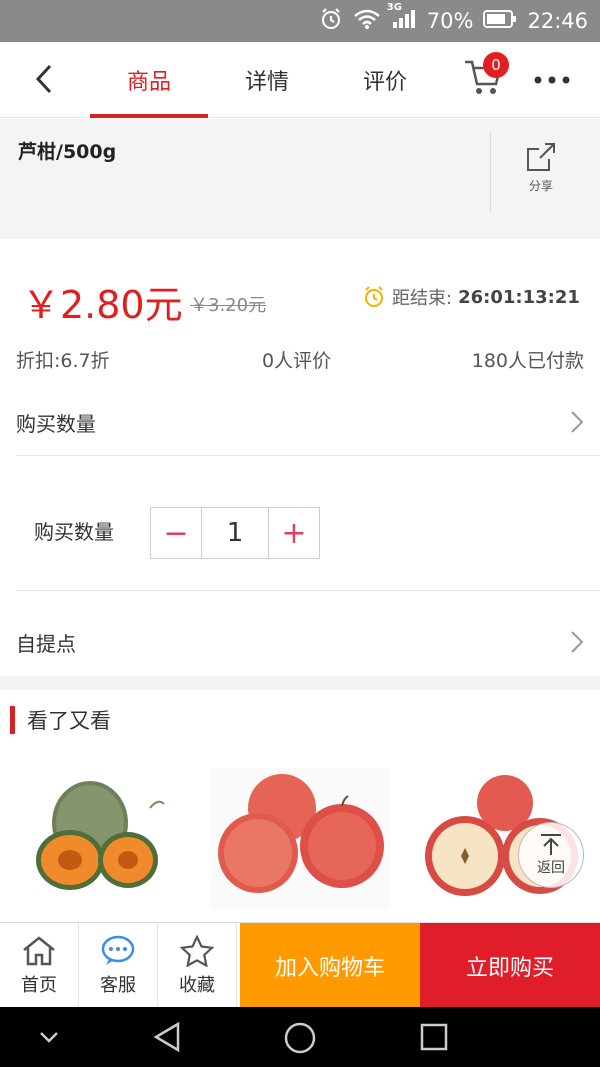 The height and width of the screenshot is (1067, 600). I want to click on top-navbar: 商品 详情 评价 0, so click(300, 80).